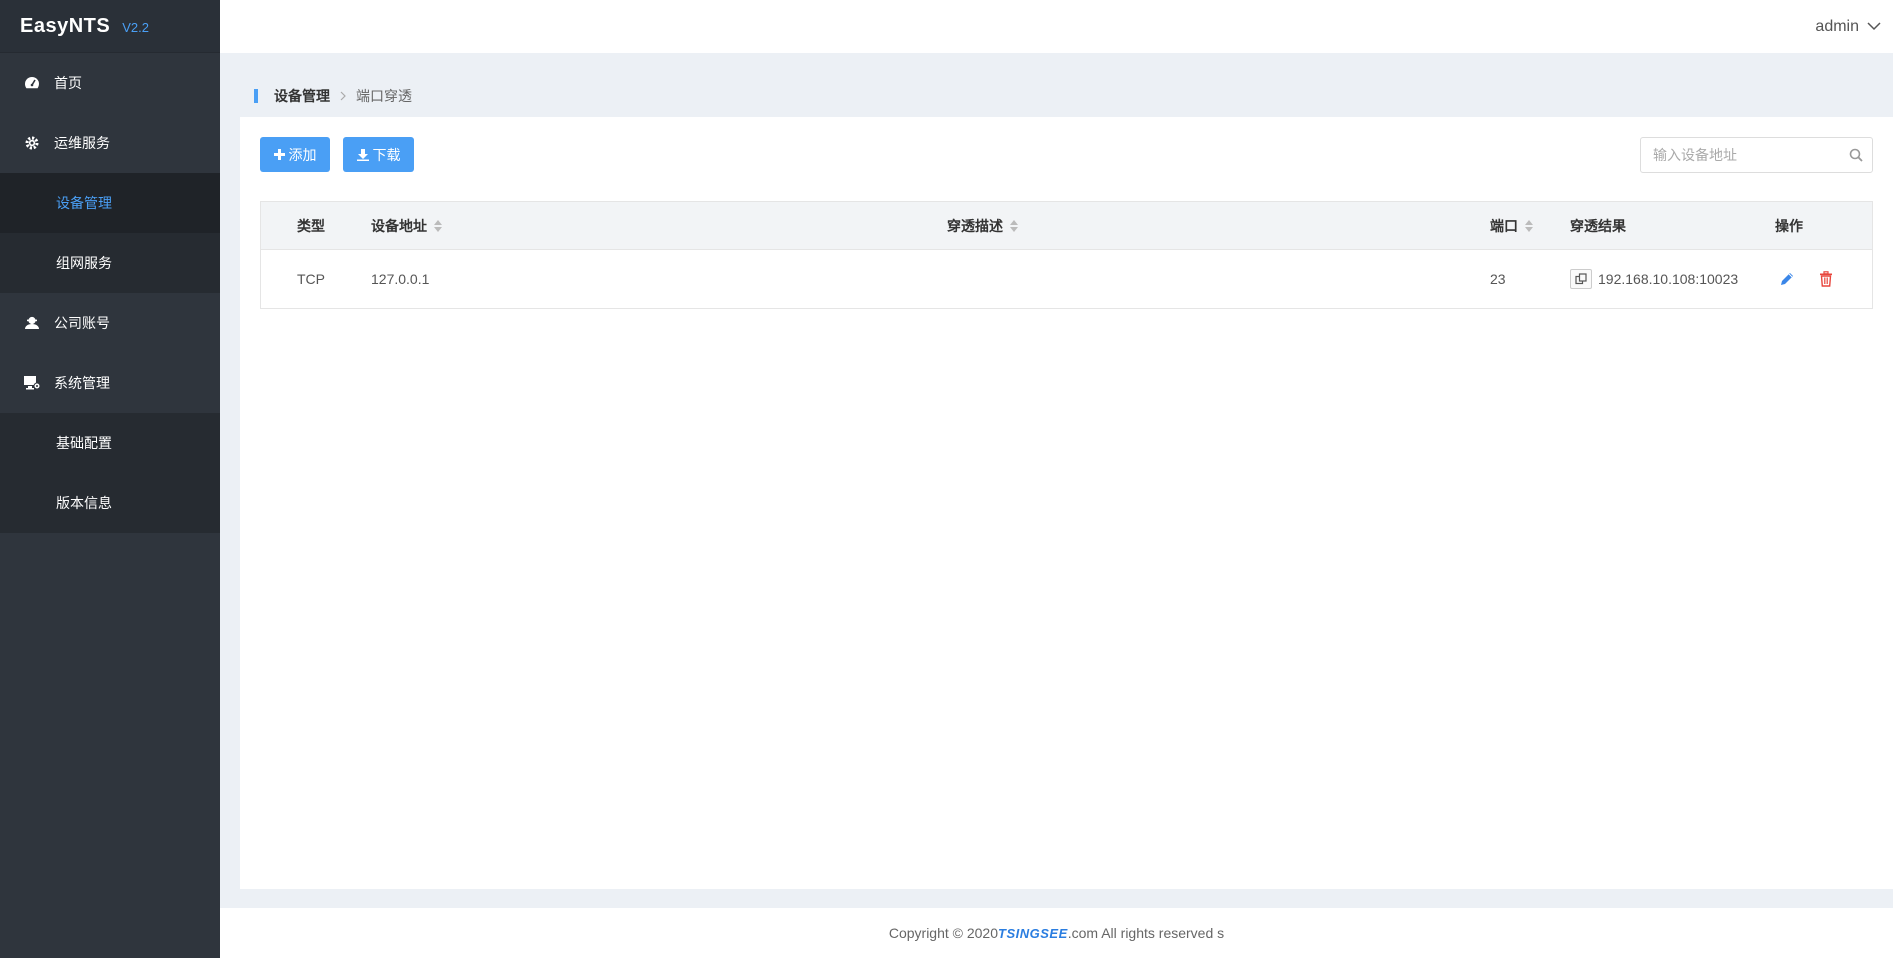 The width and height of the screenshot is (1893, 958). I want to click on app-version: V2.2, so click(135, 27).